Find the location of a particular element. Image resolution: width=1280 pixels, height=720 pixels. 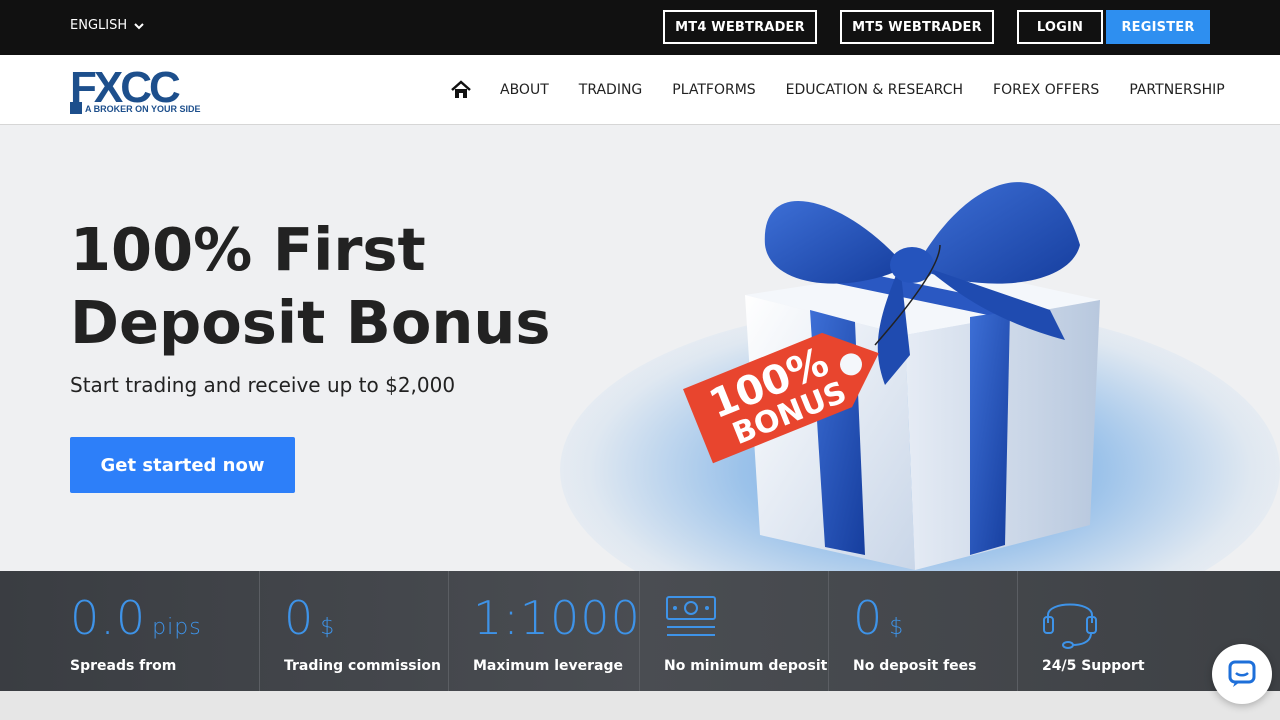

stat-leverage: 1:1000 Maximum leverage is located at coordinates (544, 631).